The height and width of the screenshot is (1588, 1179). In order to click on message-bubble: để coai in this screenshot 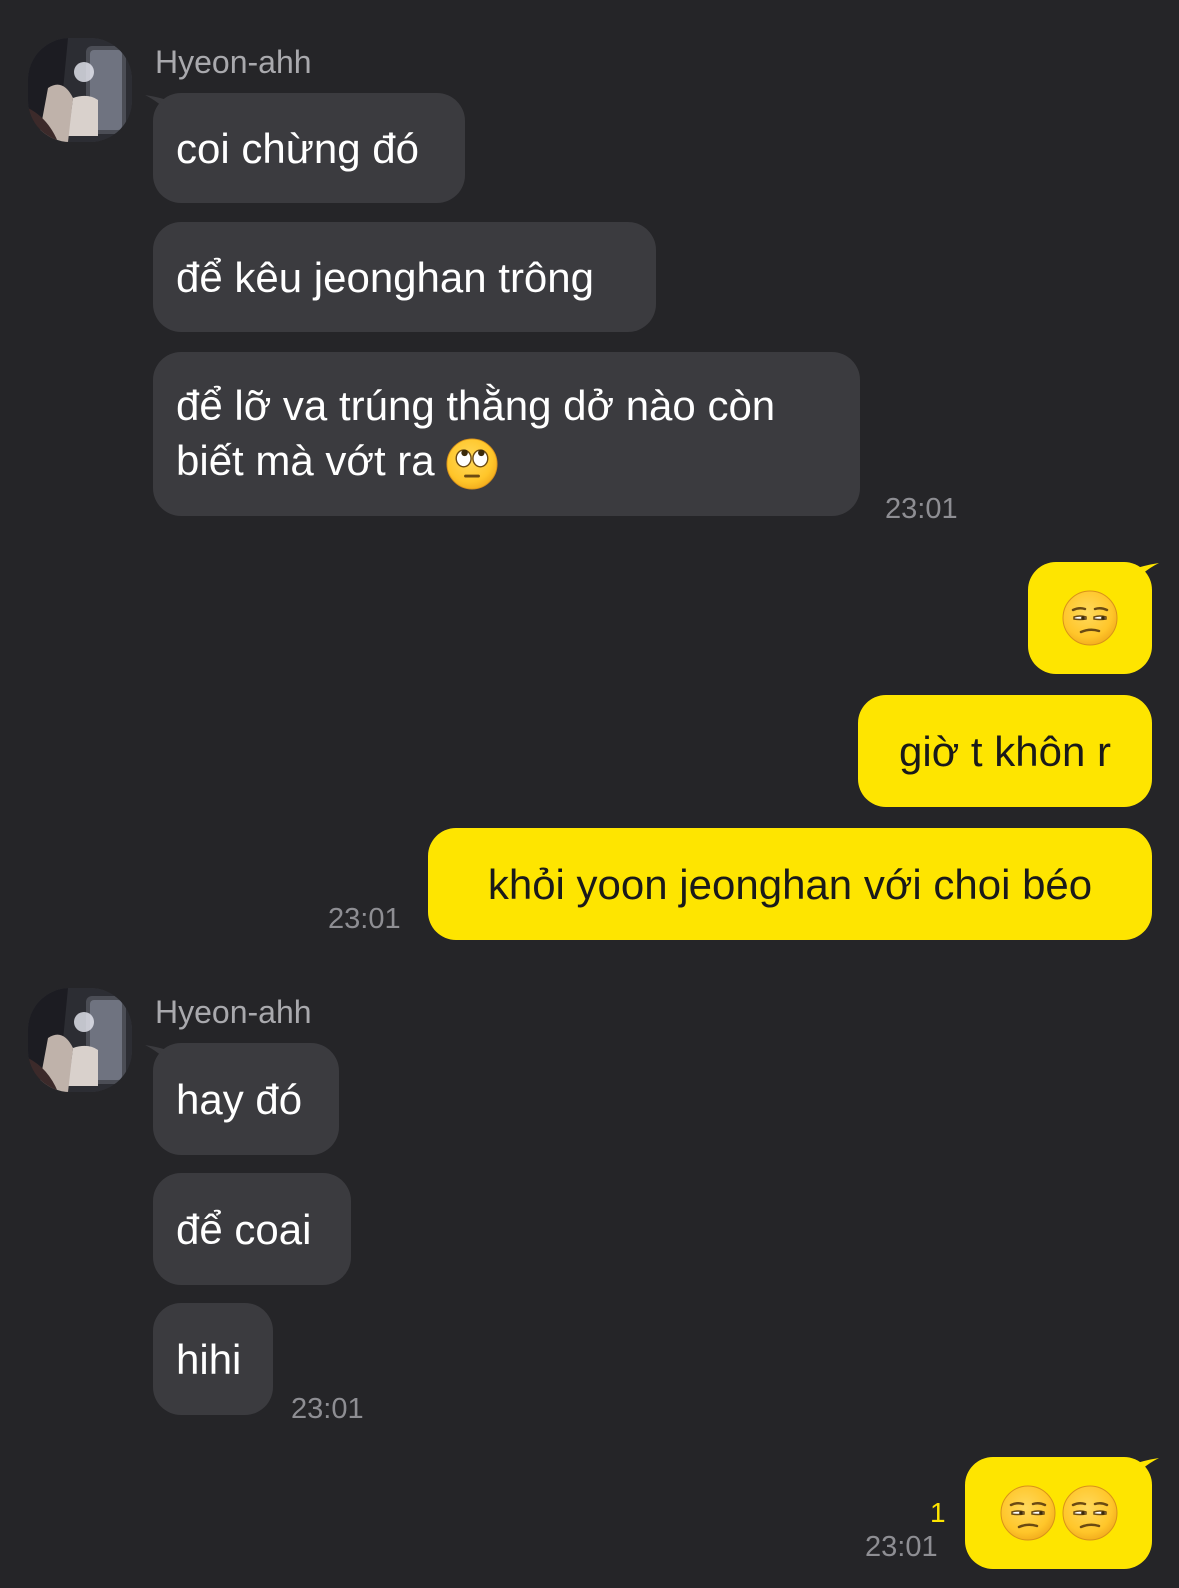, I will do `click(252, 1229)`.